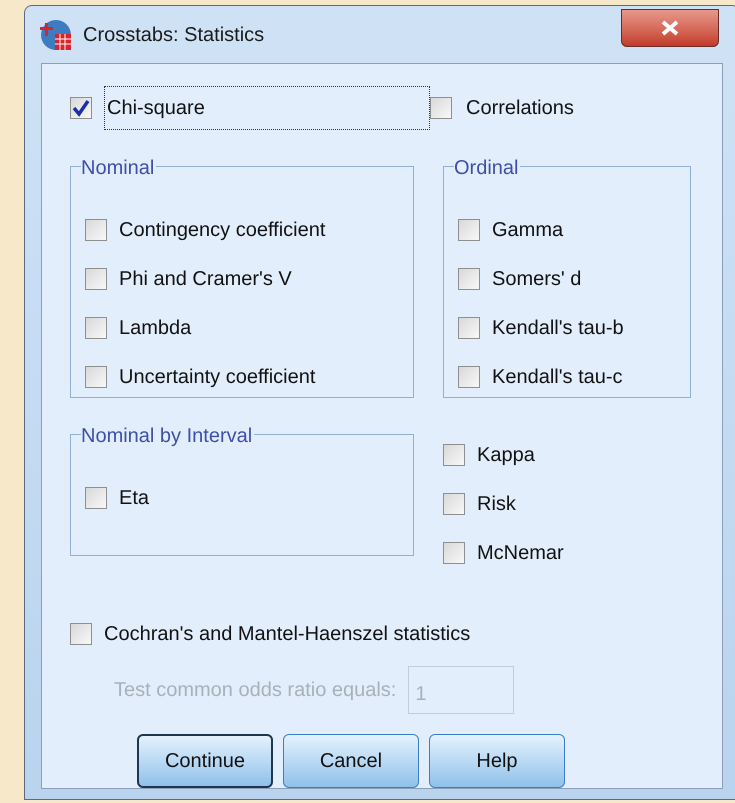  What do you see at coordinates (267, 108) in the screenshot?
I see `checkbox-label: Chi-square` at bounding box center [267, 108].